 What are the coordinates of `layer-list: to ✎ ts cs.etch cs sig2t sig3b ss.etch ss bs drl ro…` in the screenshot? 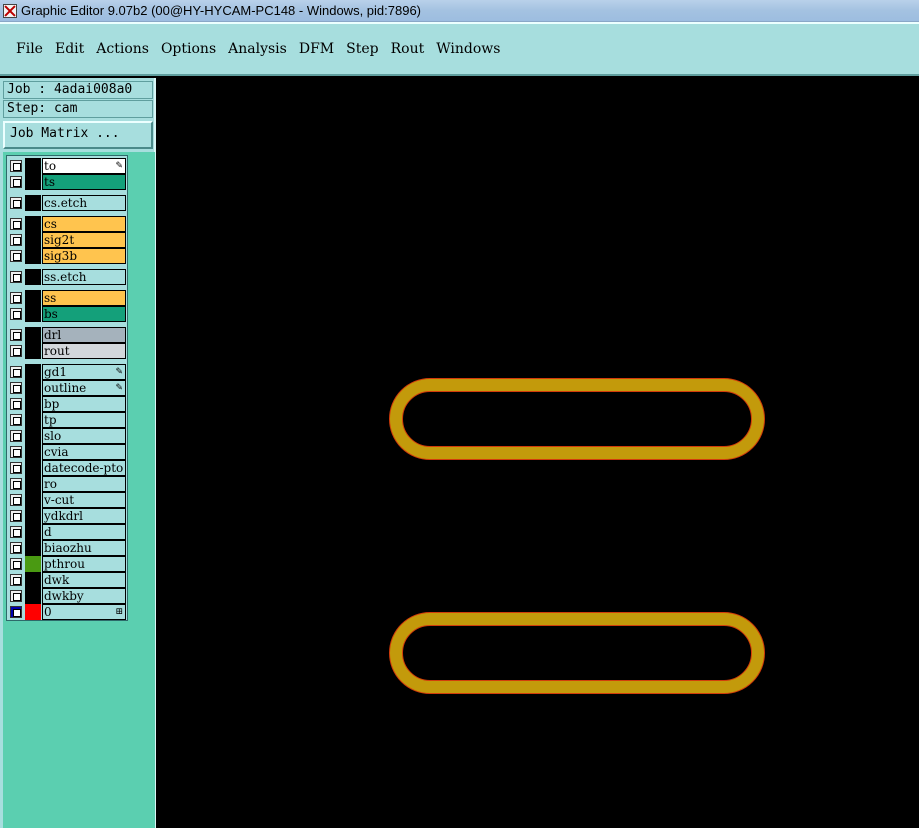 It's located at (67, 388).